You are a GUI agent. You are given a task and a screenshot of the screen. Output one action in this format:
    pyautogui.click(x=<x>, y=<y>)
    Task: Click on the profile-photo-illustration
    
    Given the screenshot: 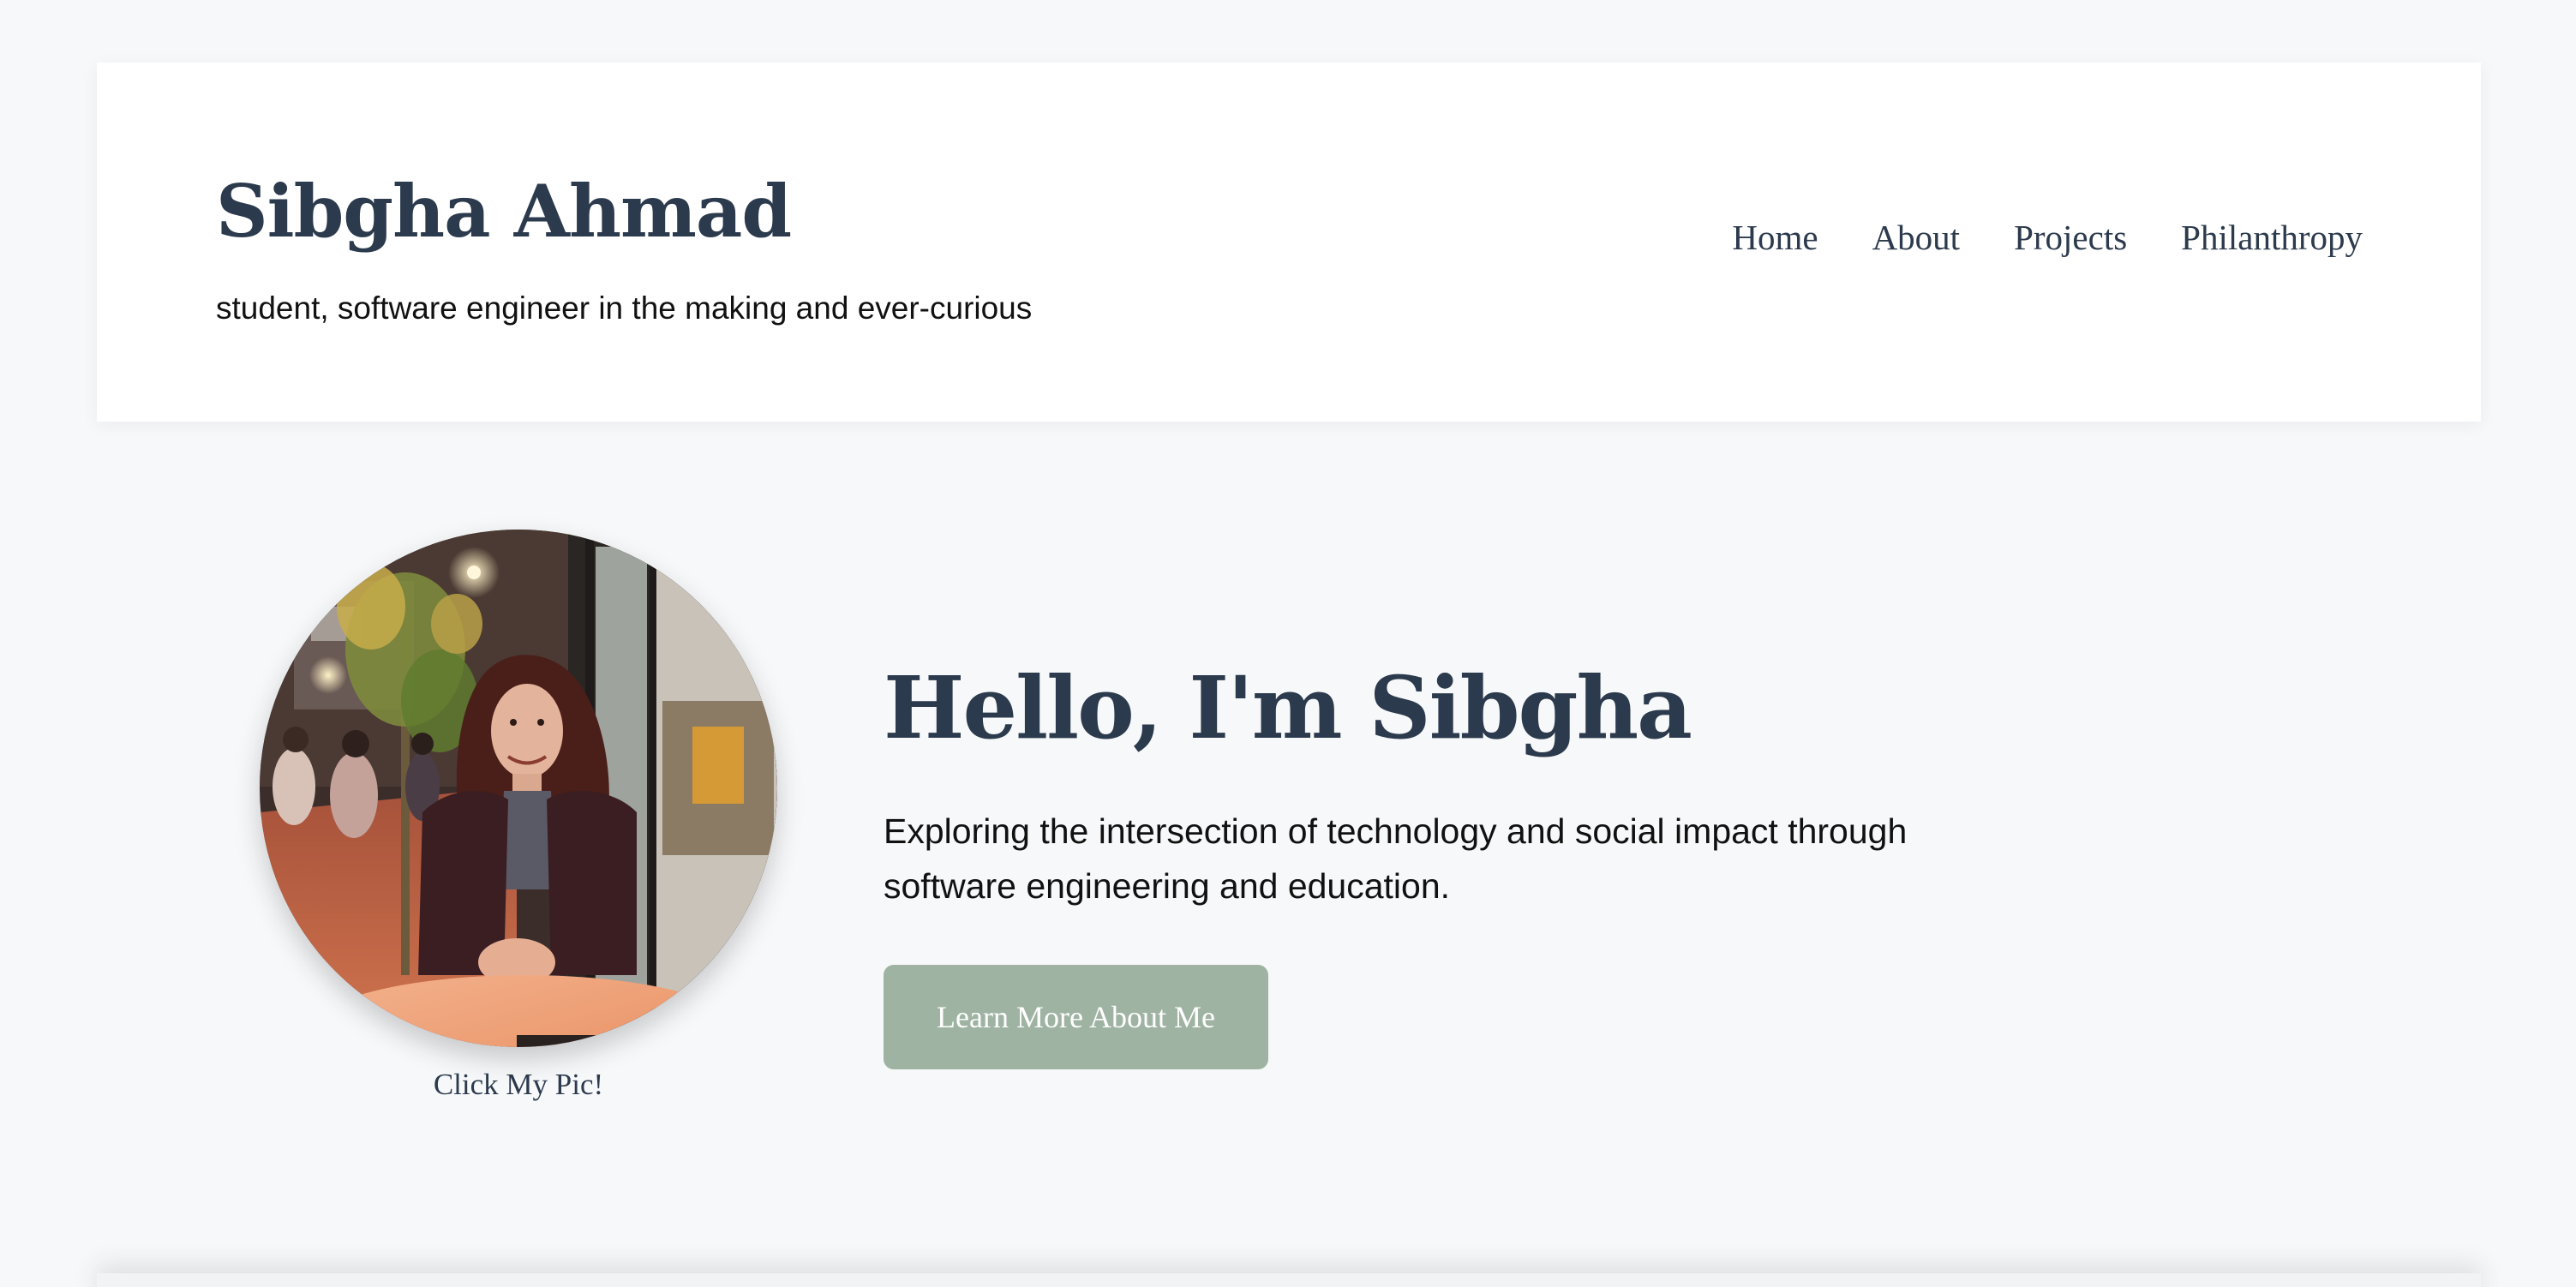 What is the action you would take?
    pyautogui.click(x=518, y=788)
    